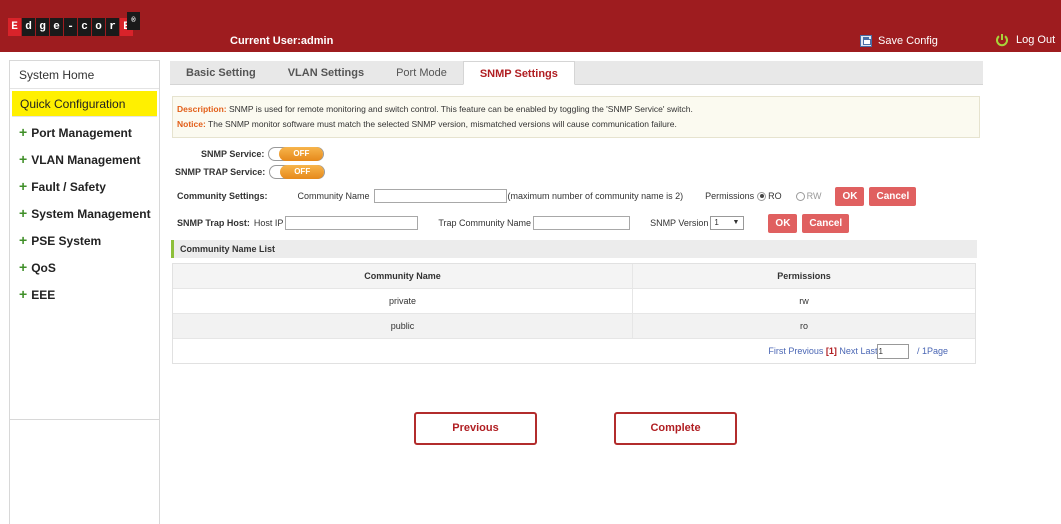 The image size is (1061, 524). Describe the element at coordinates (220, 172) in the screenshot. I see `snmp-trap-service-label: SNMP TRAP Service:` at that location.